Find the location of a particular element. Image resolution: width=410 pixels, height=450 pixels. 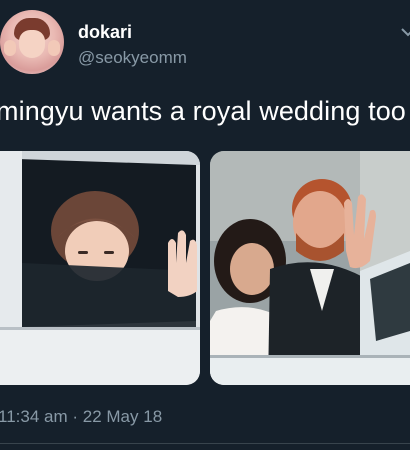

chevron-down-icon is located at coordinates (405, 32).